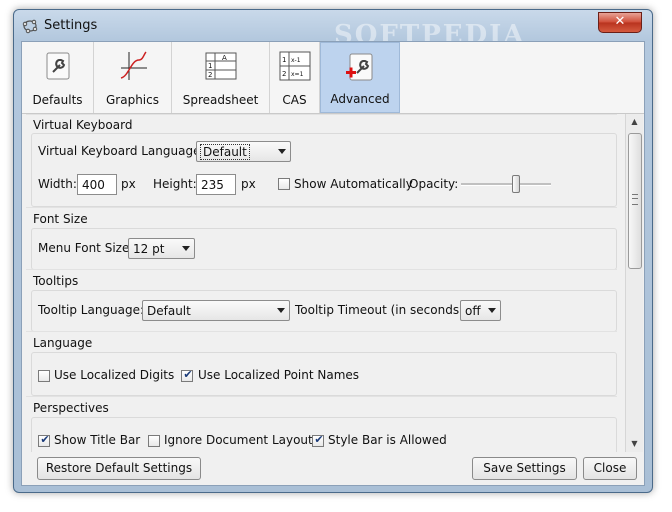 This screenshot has width=672, height=512. Describe the element at coordinates (224, 58) in the screenshot. I see `svg-text: A` at that location.